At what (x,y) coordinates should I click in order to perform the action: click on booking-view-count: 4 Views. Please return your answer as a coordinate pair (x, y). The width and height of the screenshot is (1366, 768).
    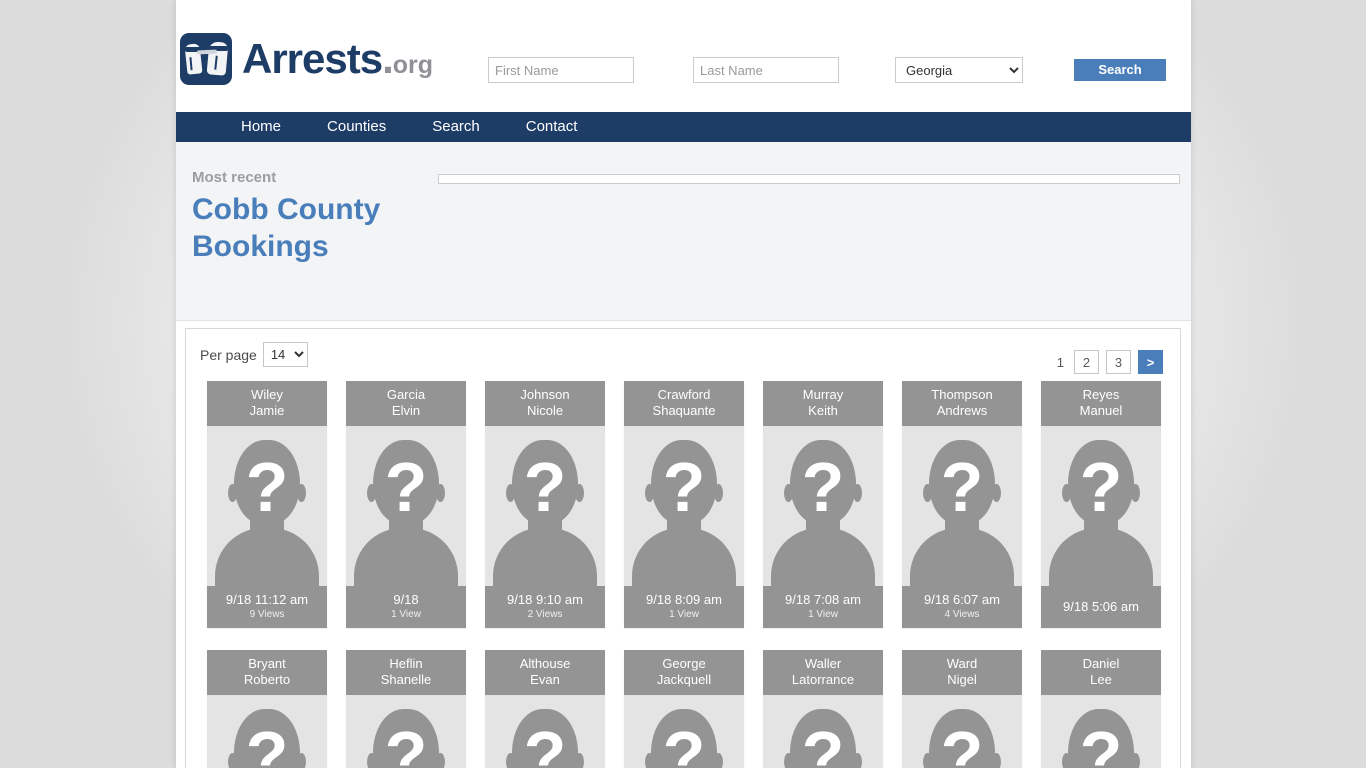
    Looking at the image, I should click on (962, 614).